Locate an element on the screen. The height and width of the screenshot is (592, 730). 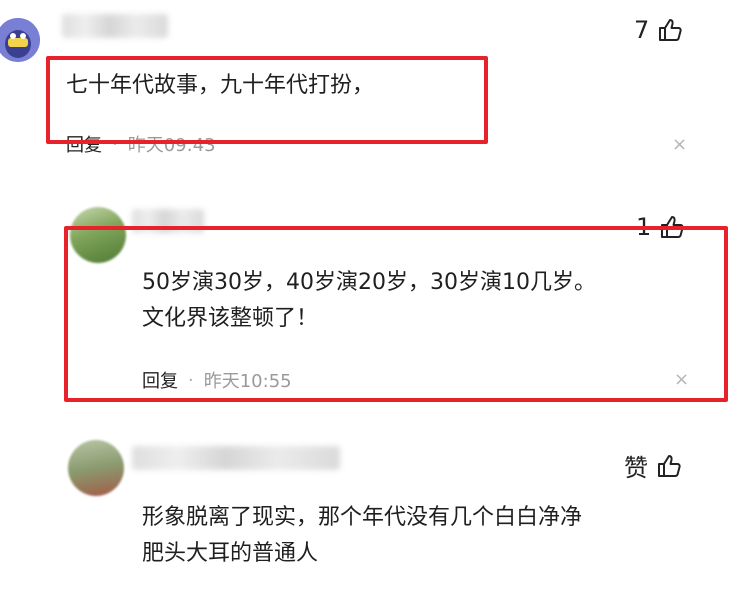
timestamp: 昨天10:55 is located at coordinates (247, 381).